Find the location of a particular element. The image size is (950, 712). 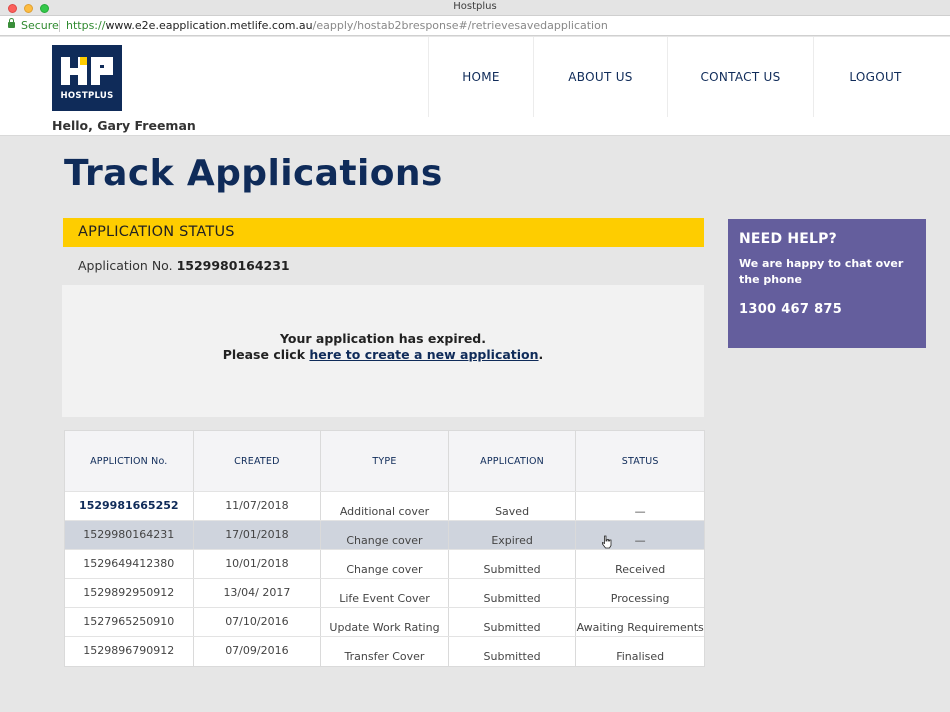

column-header-status: STATUS is located at coordinates (640, 461).